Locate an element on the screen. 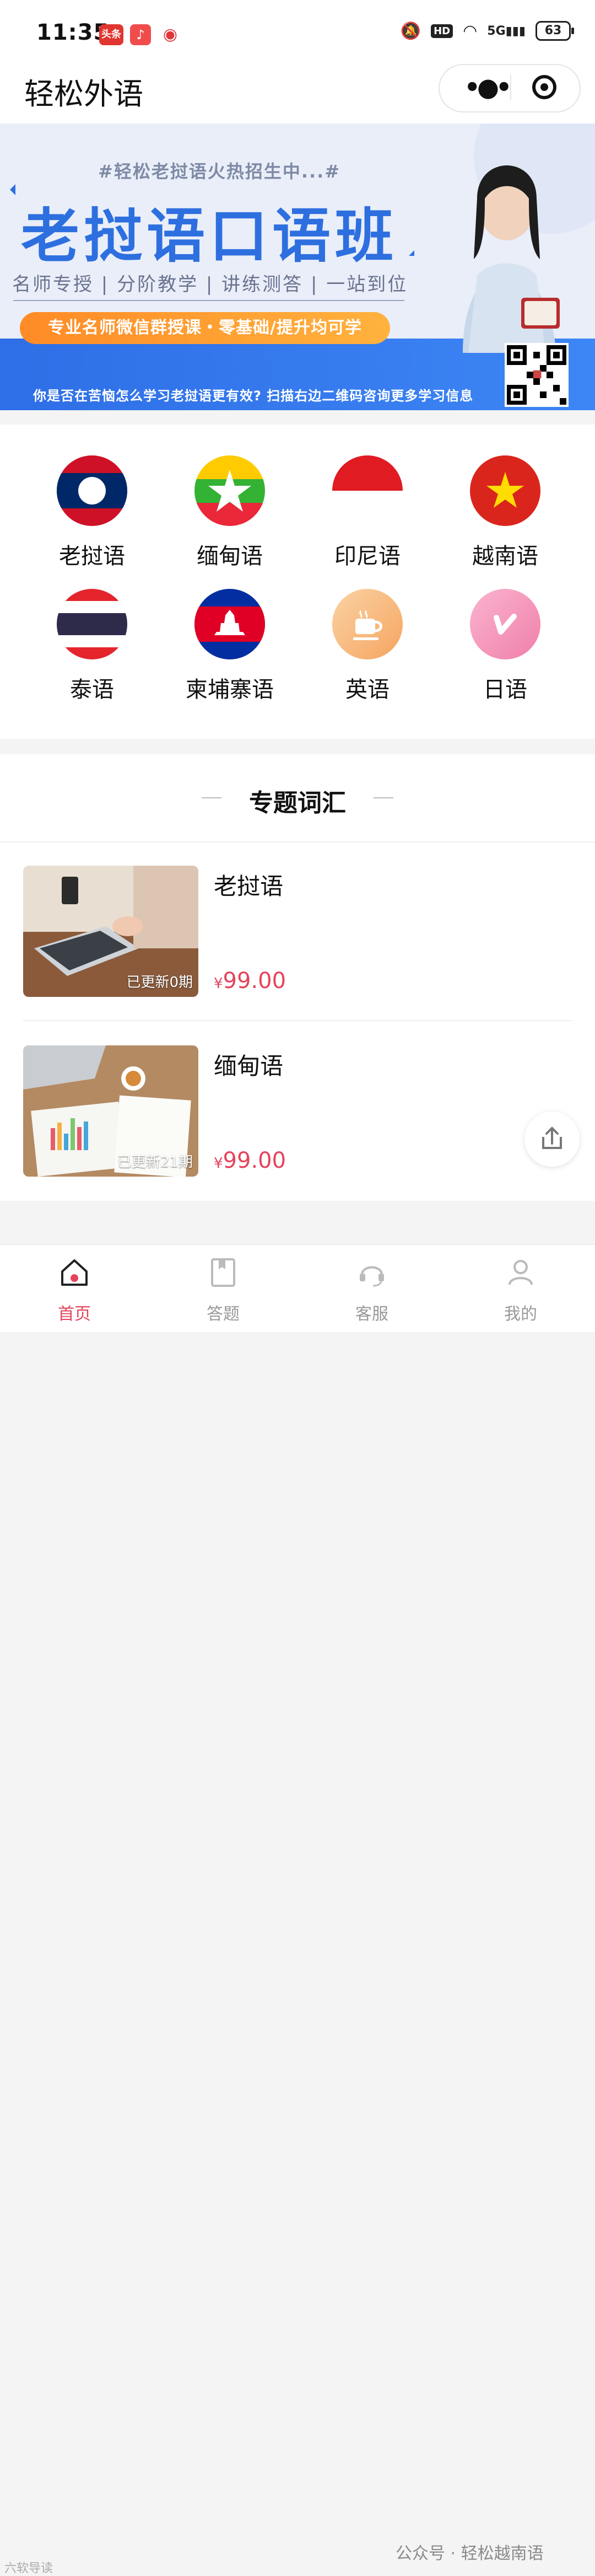 The image size is (595, 2576). music-notification-icon: ♪ is located at coordinates (140, 34).